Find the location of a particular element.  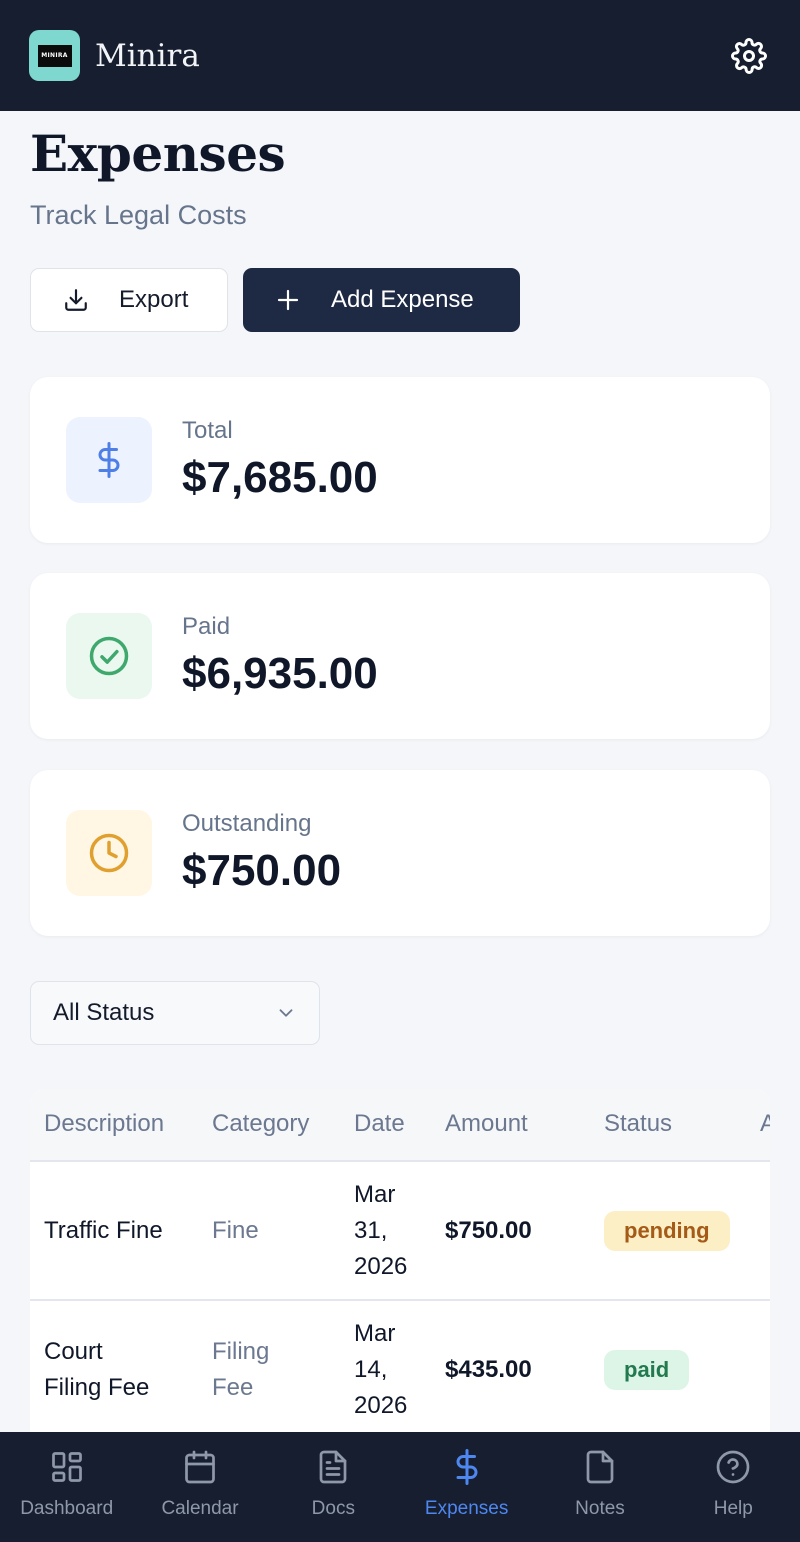

status-badge: pending is located at coordinates (667, 1231).